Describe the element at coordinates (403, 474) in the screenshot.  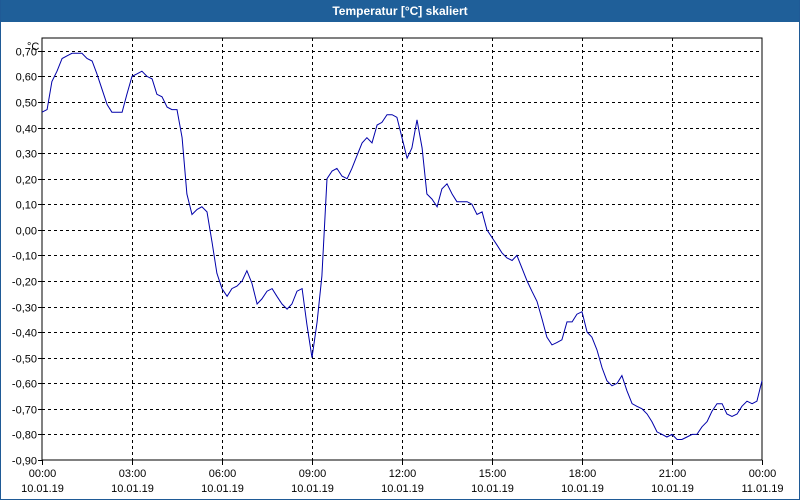
I see `x-tick-time-label: 12:00` at that location.